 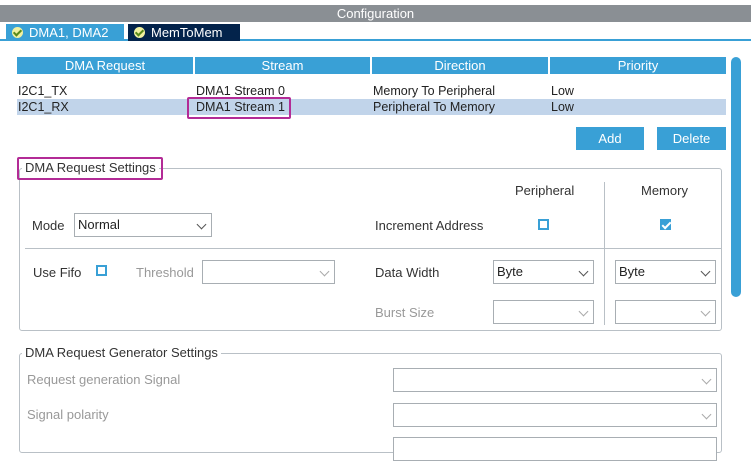 I want to click on memory-burst-size-select, so click(x=665, y=312).